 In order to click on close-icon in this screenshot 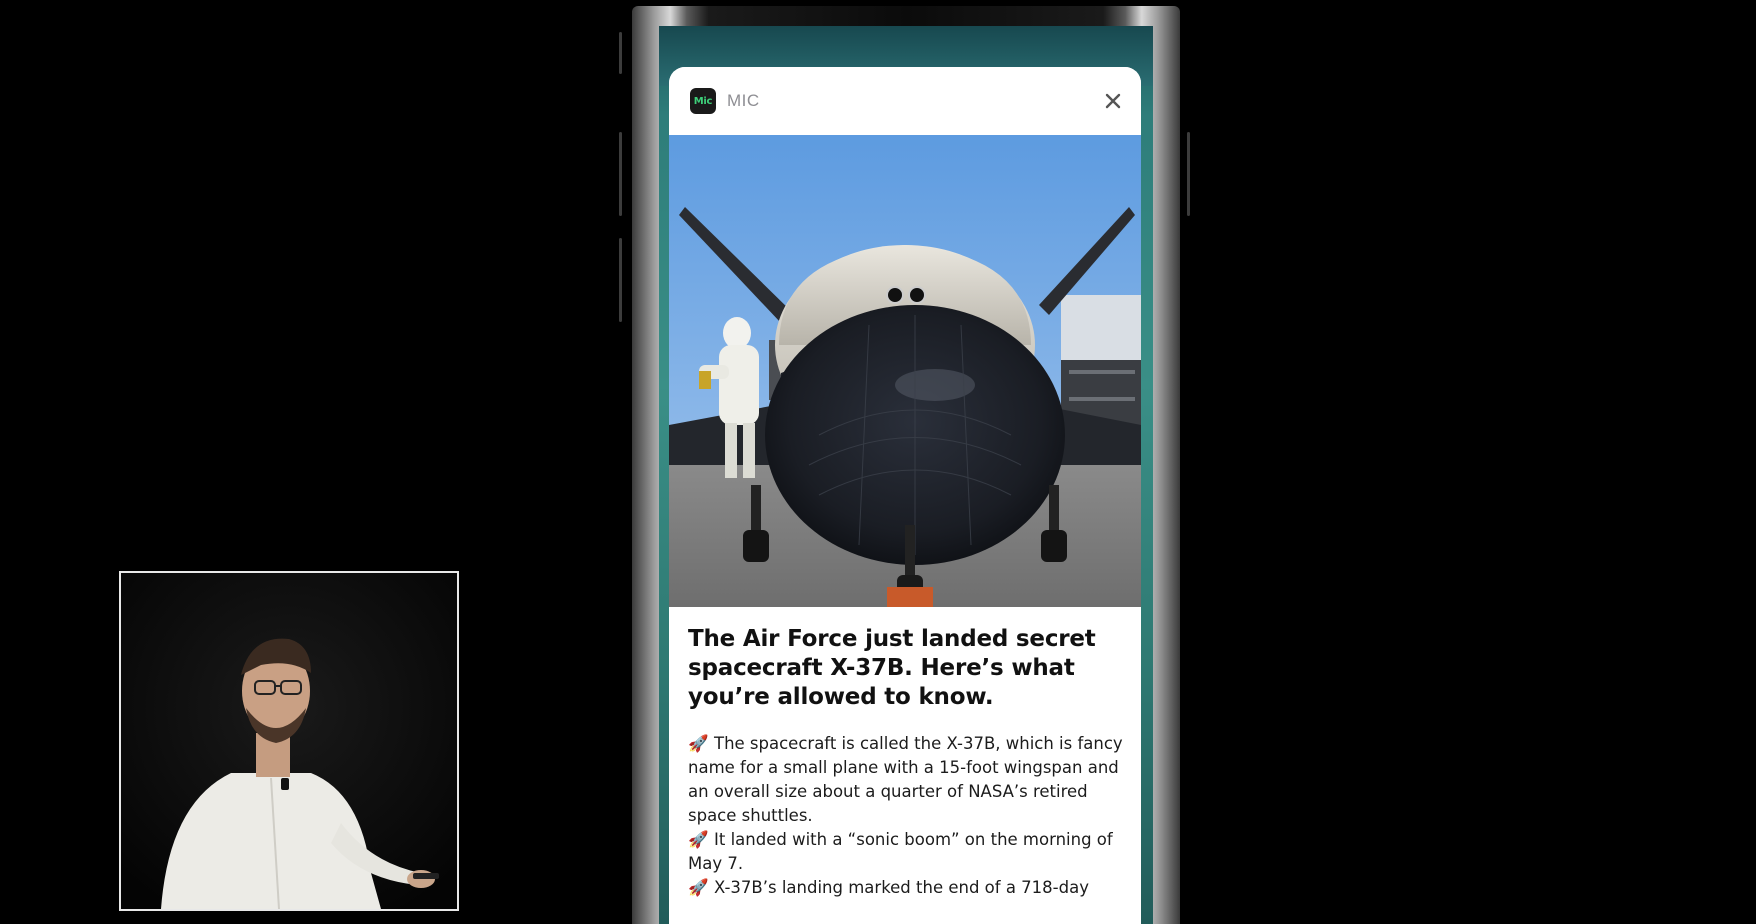, I will do `click(1113, 101)`.